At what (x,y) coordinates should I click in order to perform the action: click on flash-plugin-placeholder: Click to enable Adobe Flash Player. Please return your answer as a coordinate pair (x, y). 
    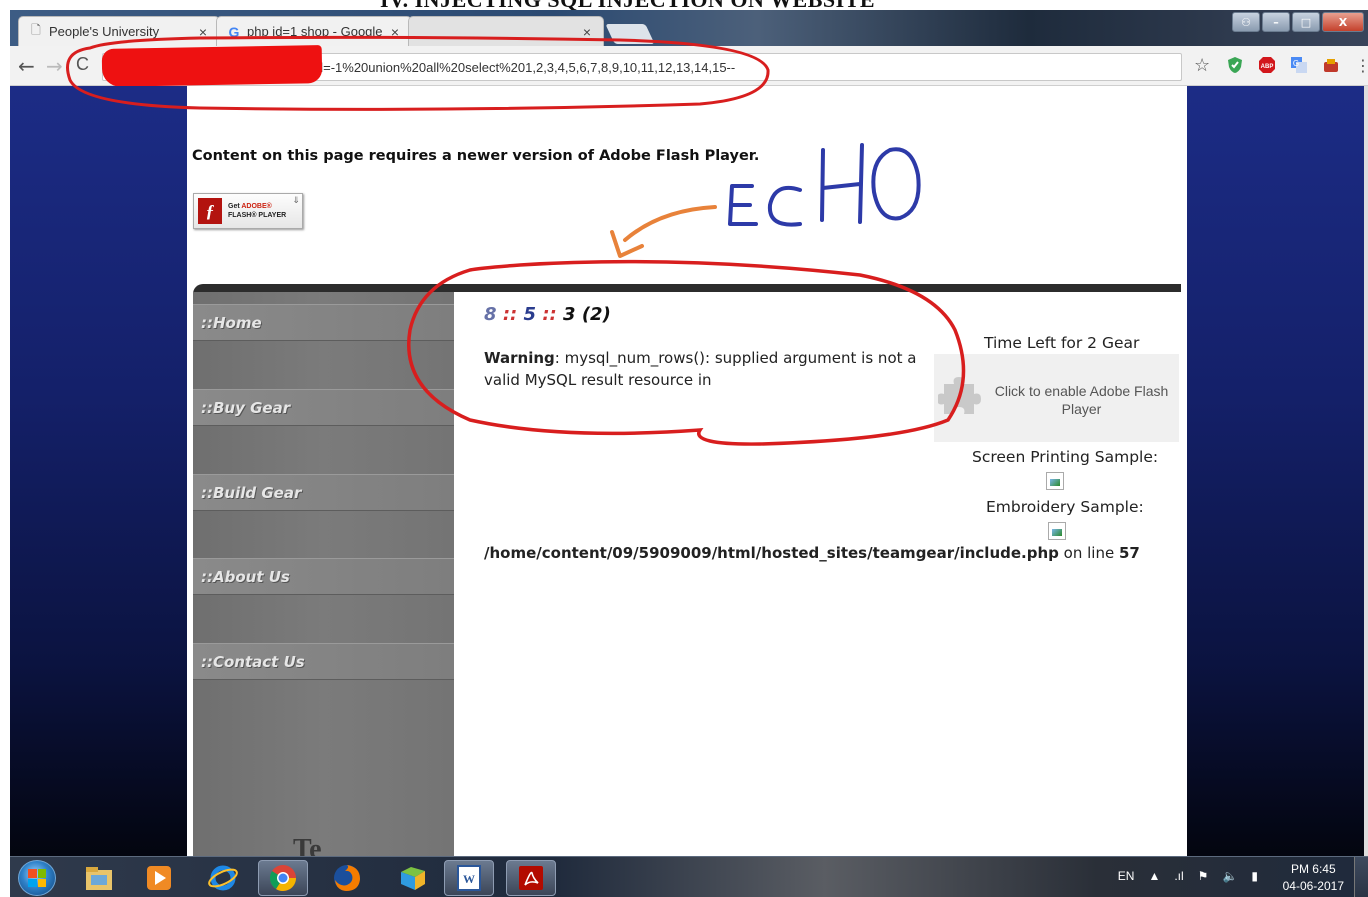
    Looking at the image, I should click on (1056, 398).